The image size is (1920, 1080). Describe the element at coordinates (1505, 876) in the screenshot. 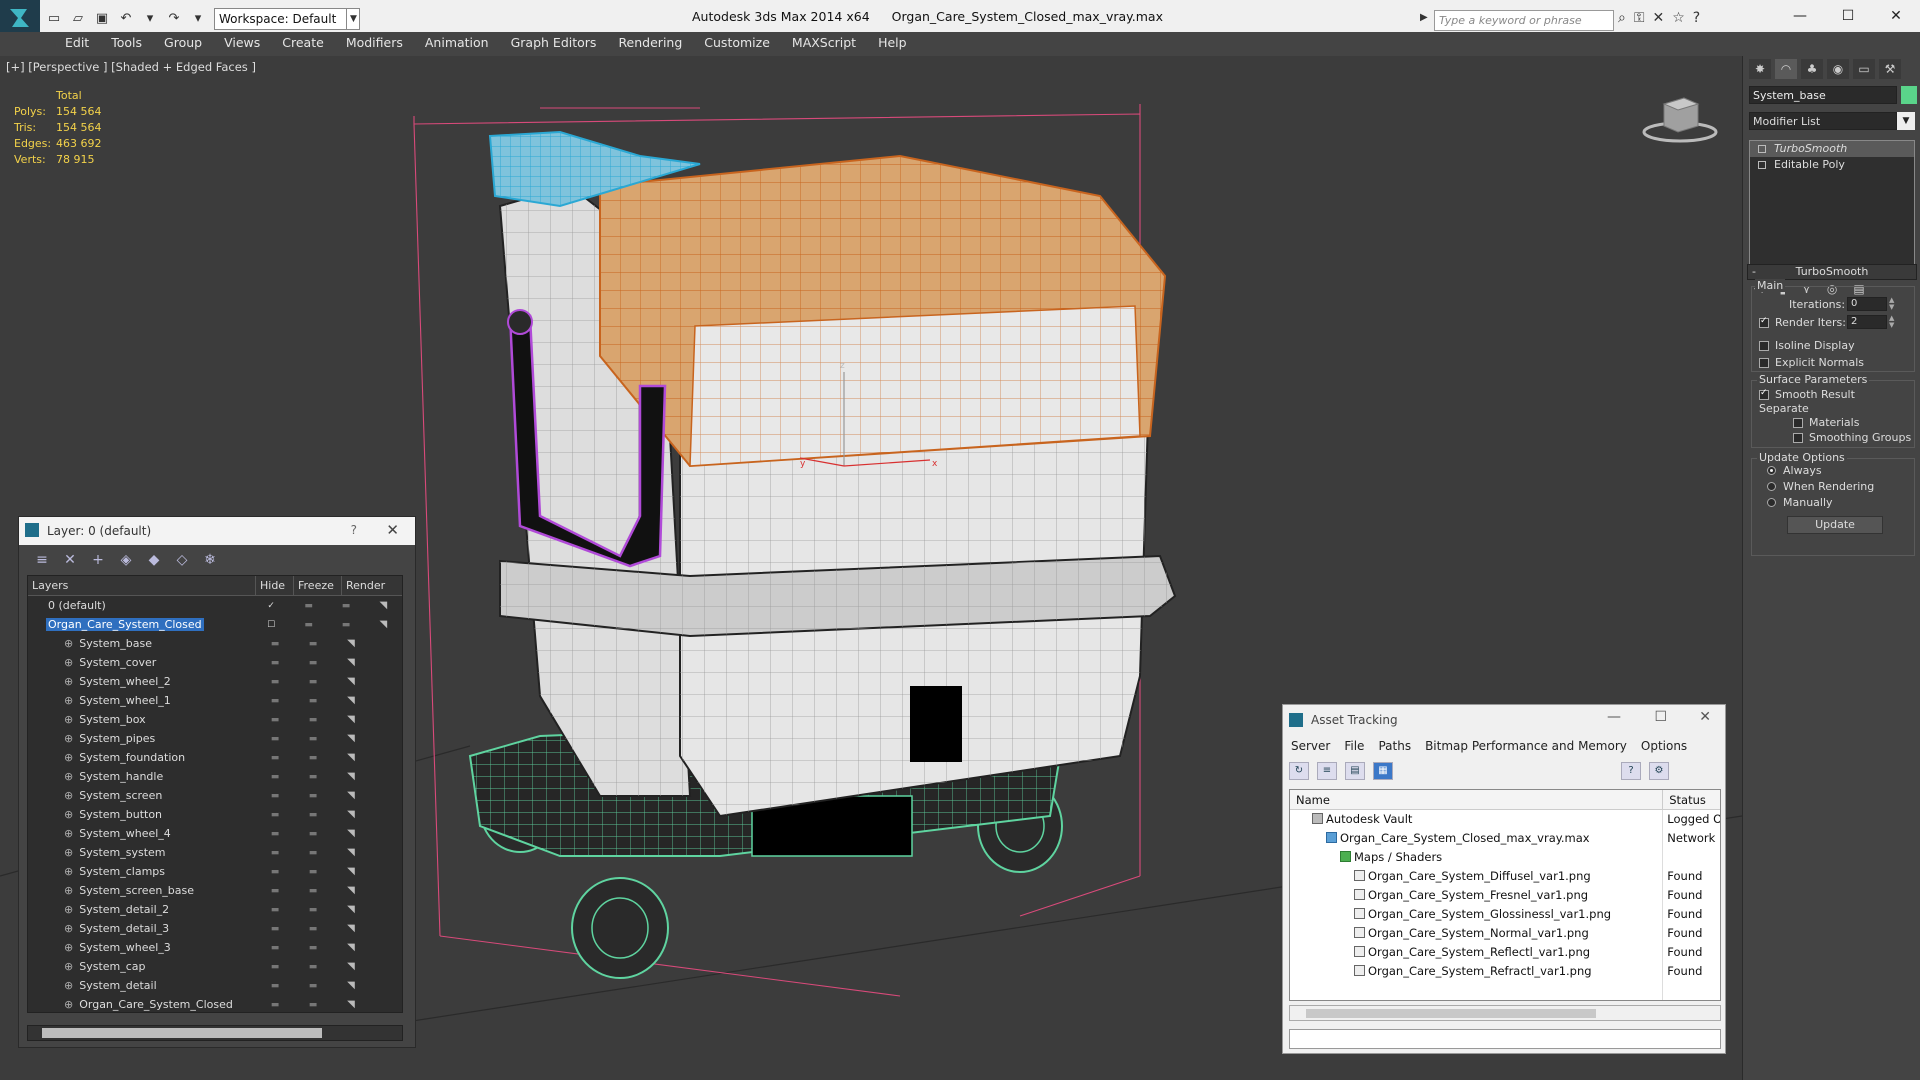

I see `asset-row: Organ_Care_System_Diffusel_var1.png Found` at that location.